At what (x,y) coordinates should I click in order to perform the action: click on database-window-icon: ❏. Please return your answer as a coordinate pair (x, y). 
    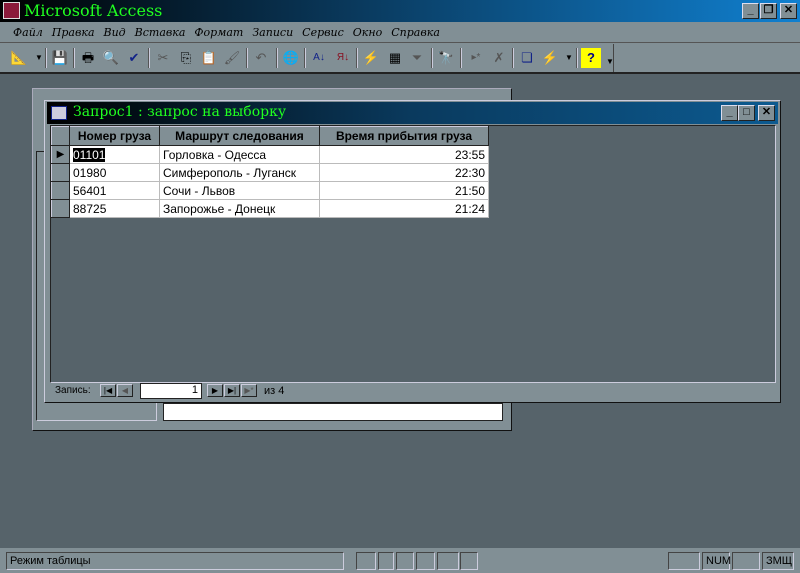
    Looking at the image, I should click on (527, 58).